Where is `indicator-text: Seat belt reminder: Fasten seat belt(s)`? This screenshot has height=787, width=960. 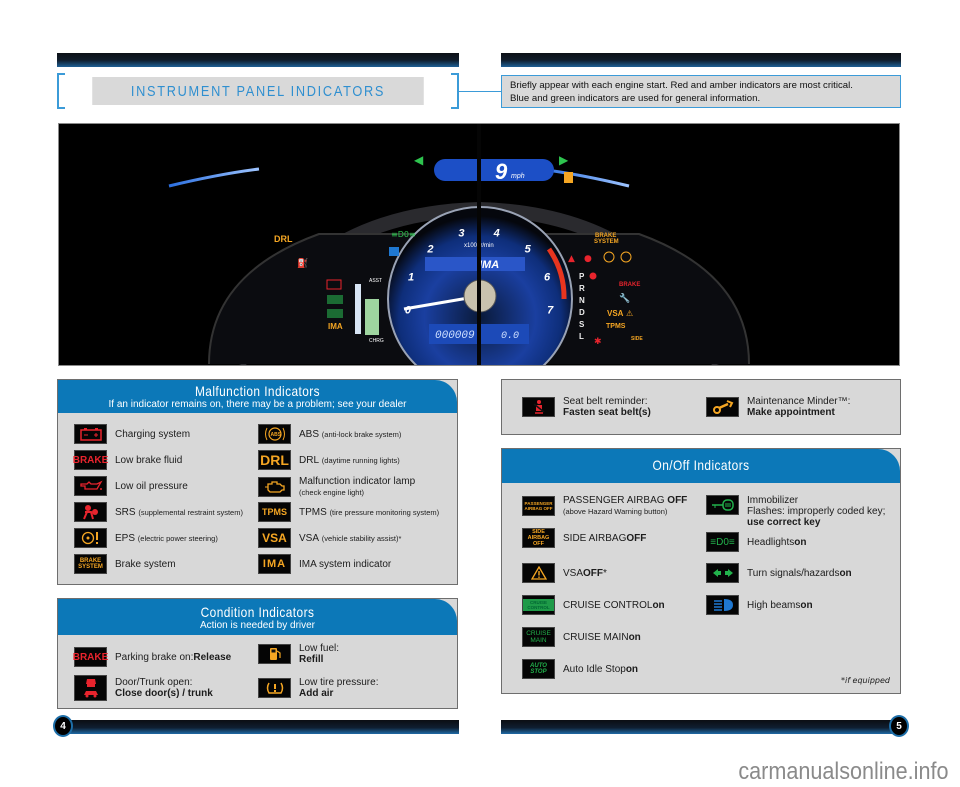
indicator-text: Seat belt reminder: Fasten seat belt(s) is located at coordinates (607, 407).